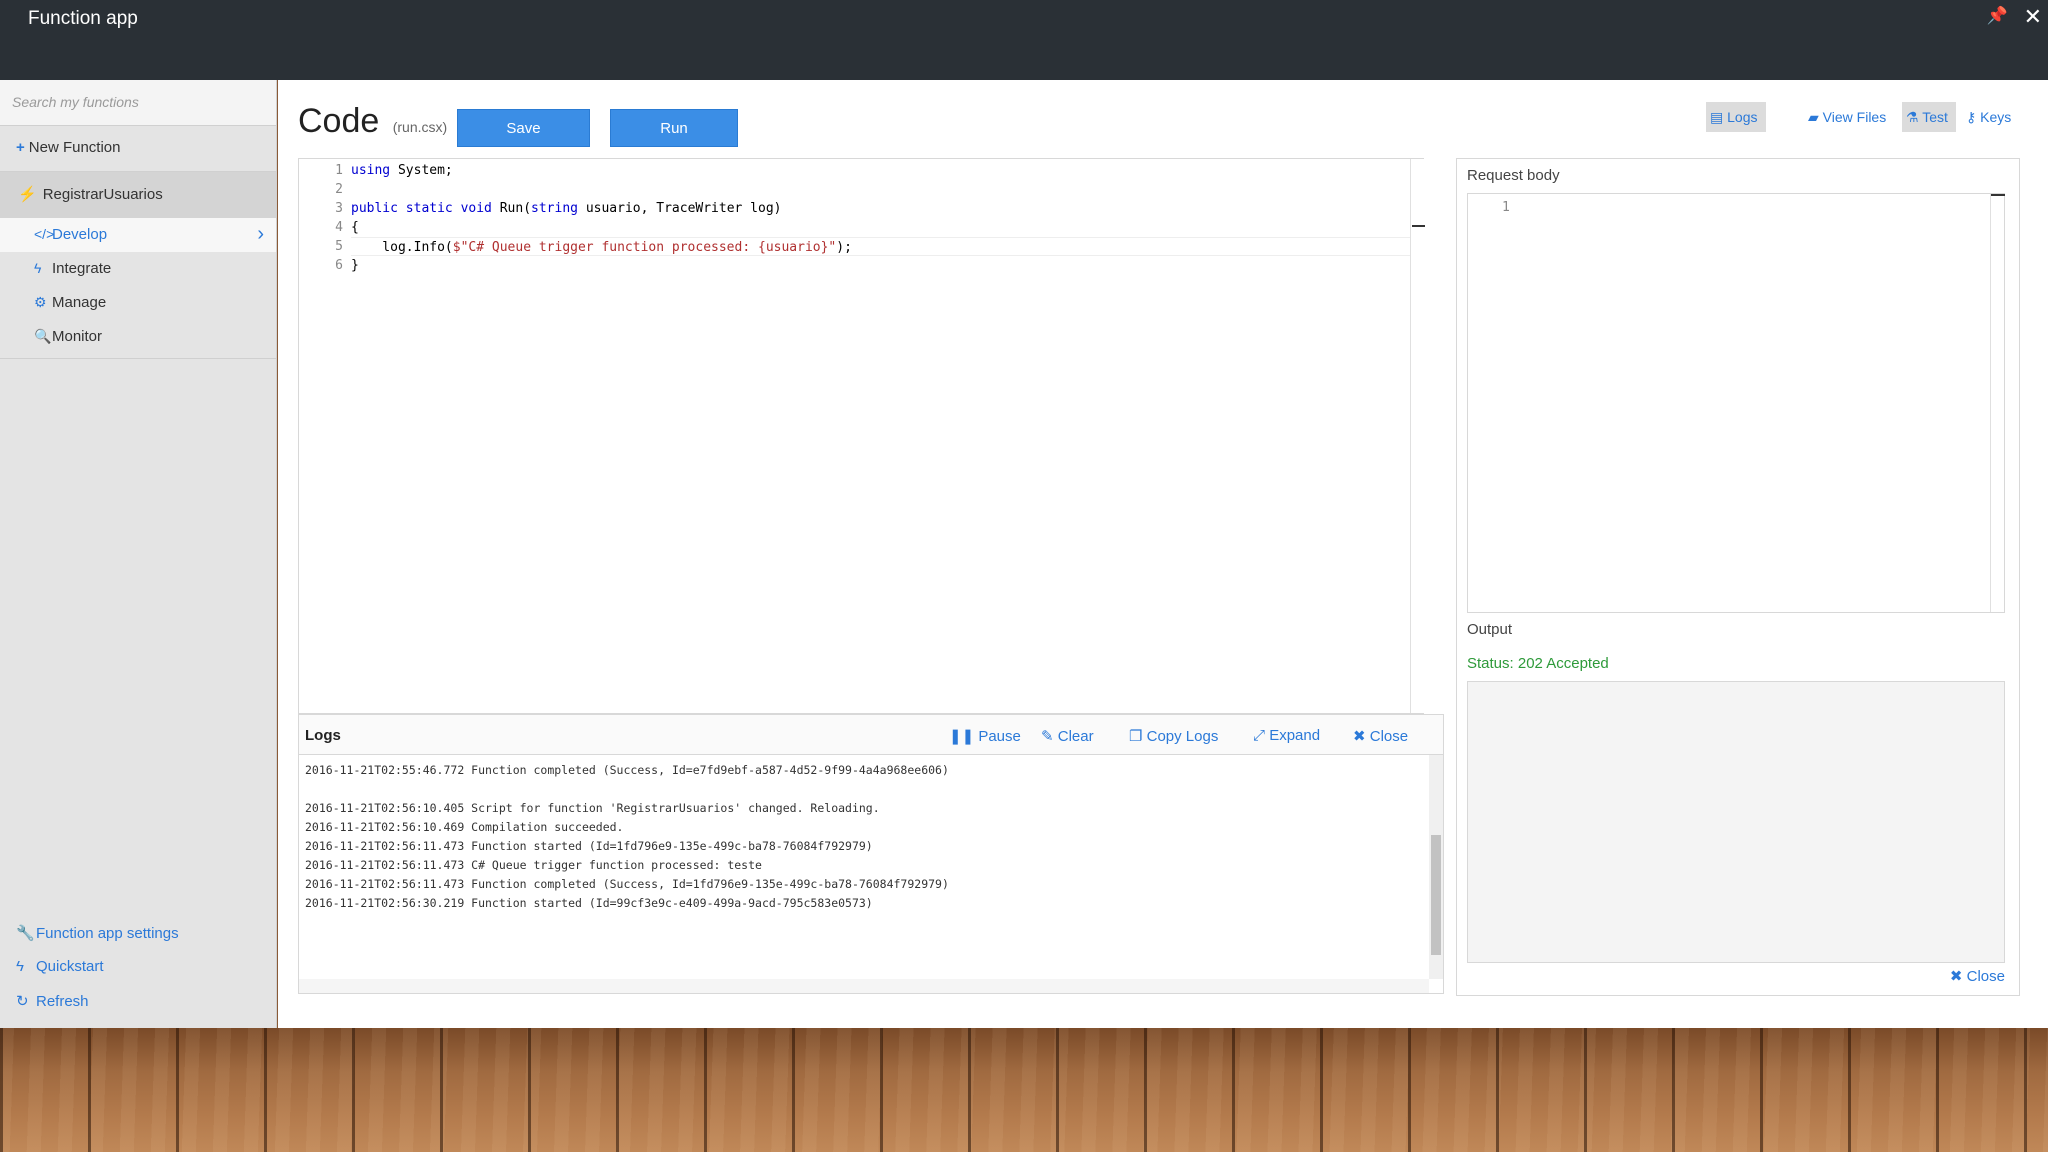  What do you see at coordinates (44, 234) in the screenshot?
I see `code-icon: </>` at bounding box center [44, 234].